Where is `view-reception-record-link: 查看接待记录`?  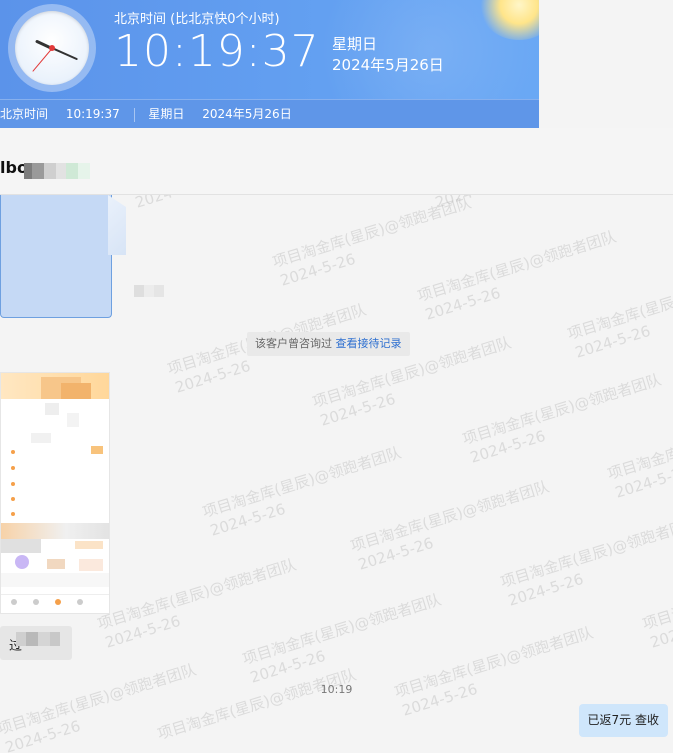
view-reception-record-link: 查看接待记录 is located at coordinates (369, 343).